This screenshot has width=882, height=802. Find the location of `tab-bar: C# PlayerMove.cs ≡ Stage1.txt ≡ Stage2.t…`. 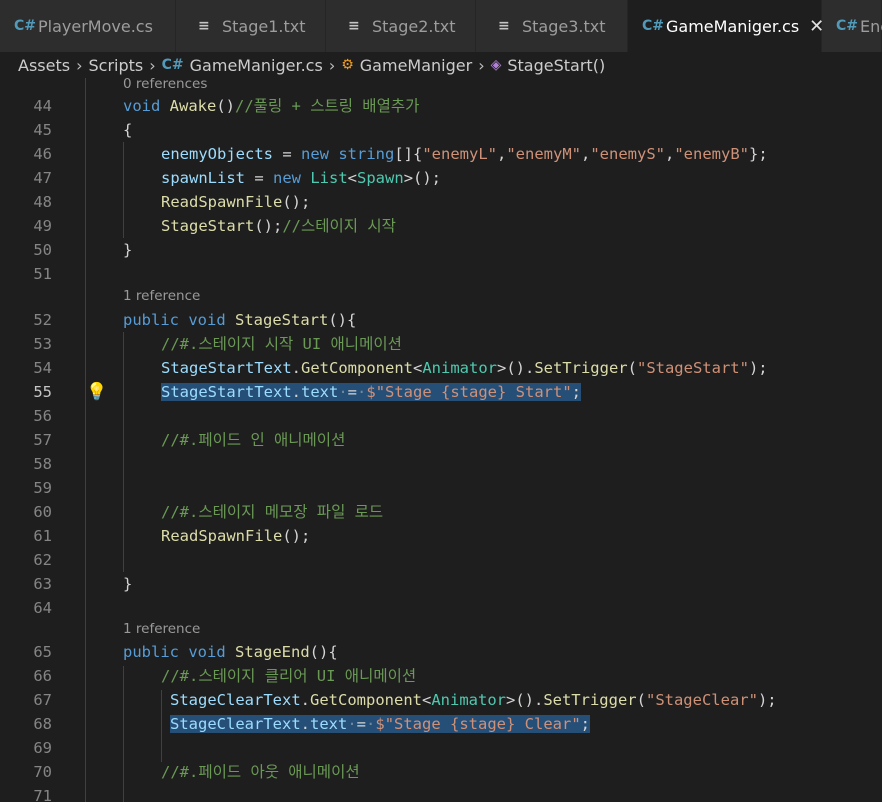

tab-bar: C# PlayerMove.cs ≡ Stage1.txt ≡ Stage2.t… is located at coordinates (441, 26).